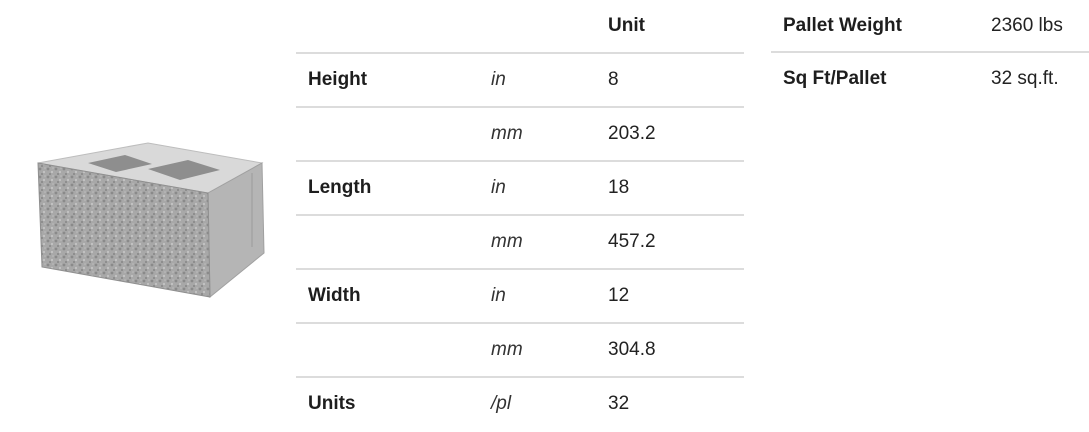  What do you see at coordinates (676, 350) in the screenshot?
I see `row-value: 304.8` at bounding box center [676, 350].